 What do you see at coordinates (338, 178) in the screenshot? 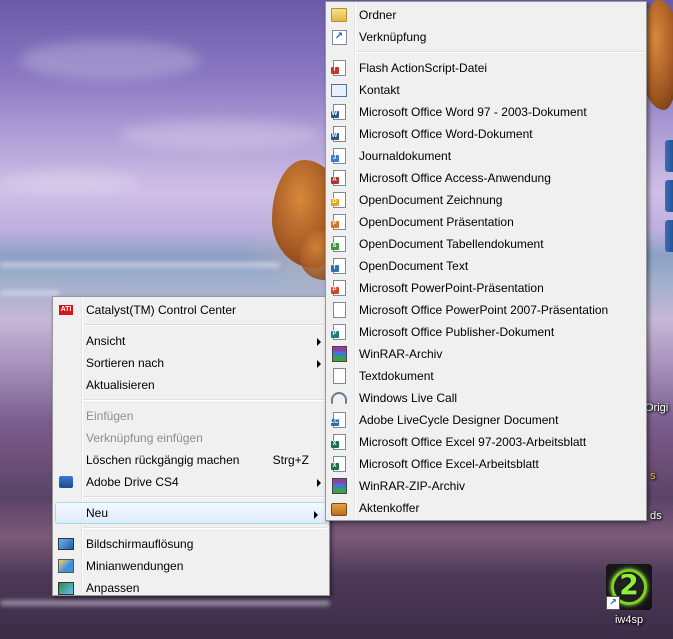
I see `access-icon: A` at bounding box center [338, 178].